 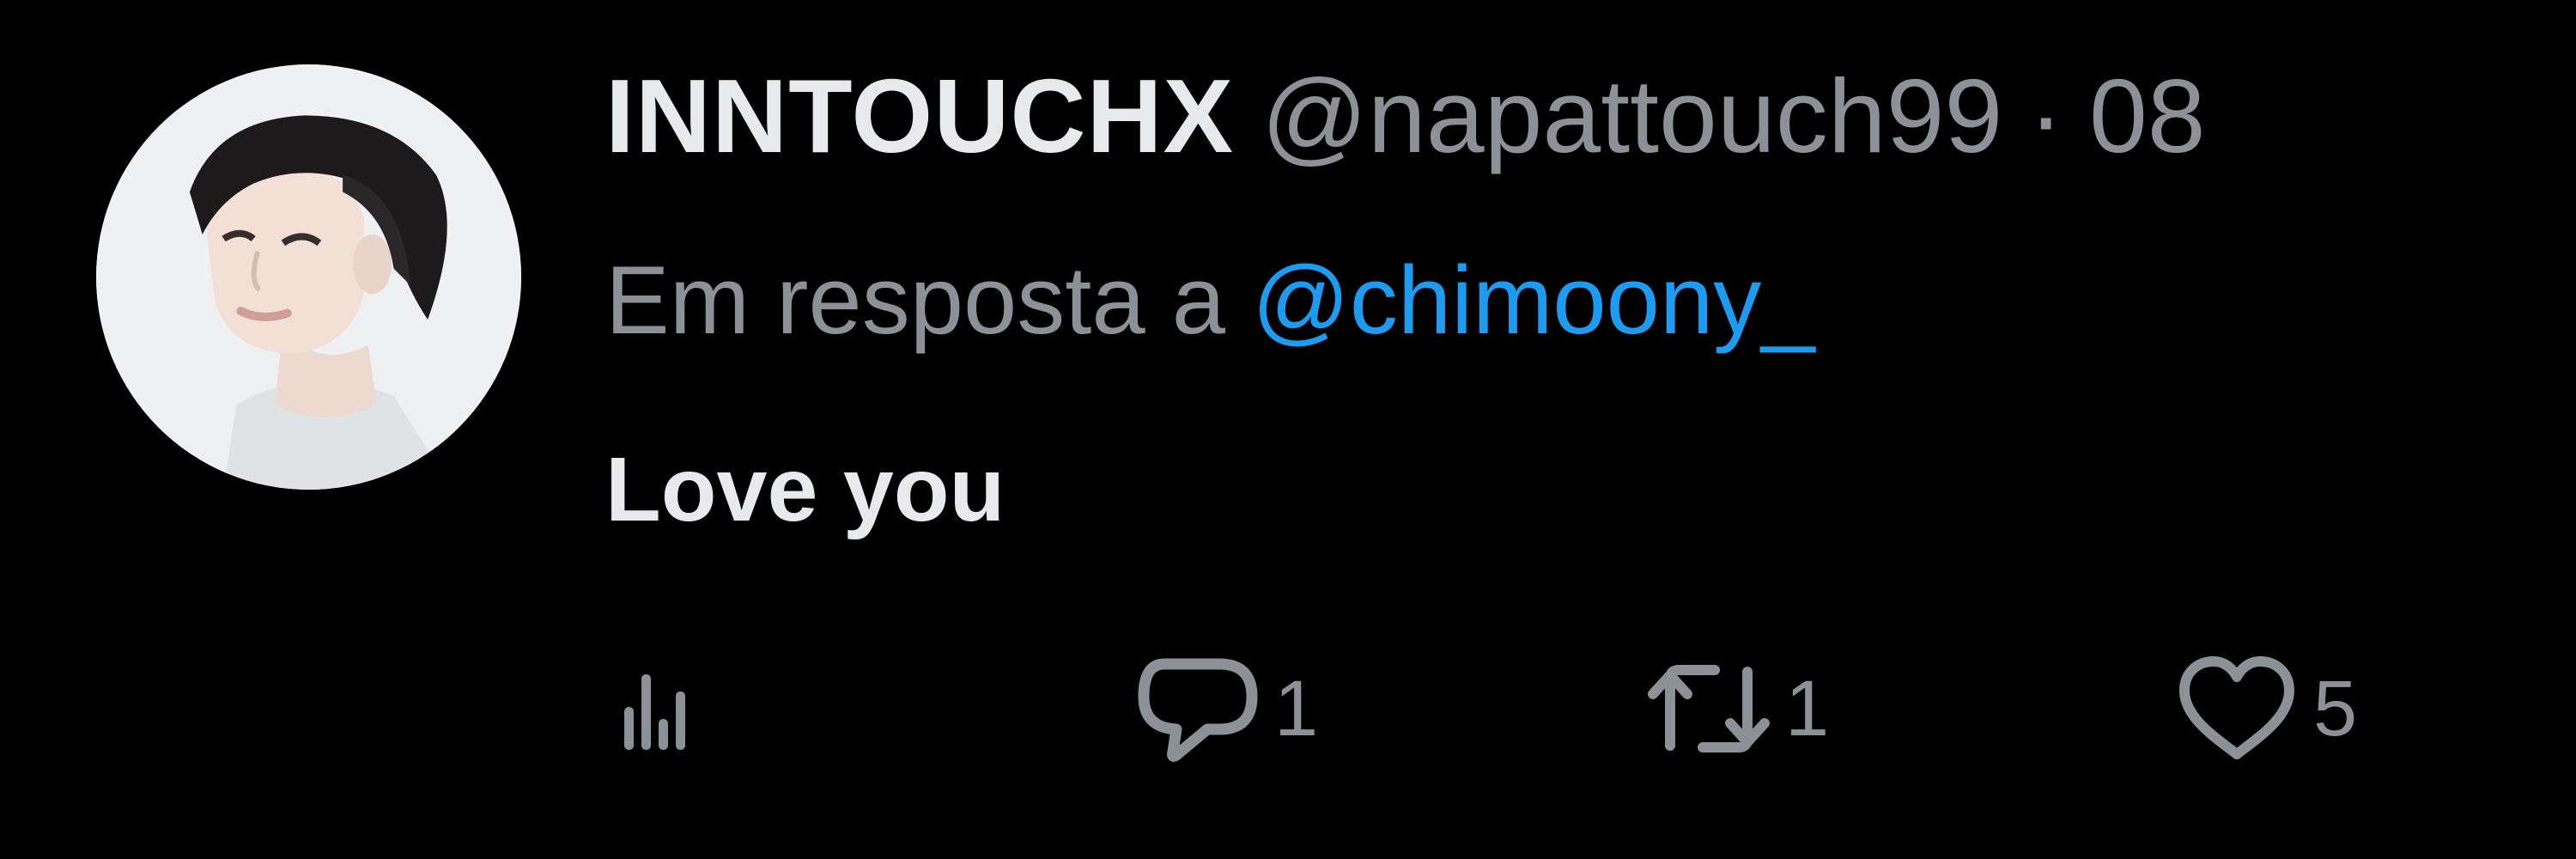 I want to click on profile-photo, so click(x=308, y=277).